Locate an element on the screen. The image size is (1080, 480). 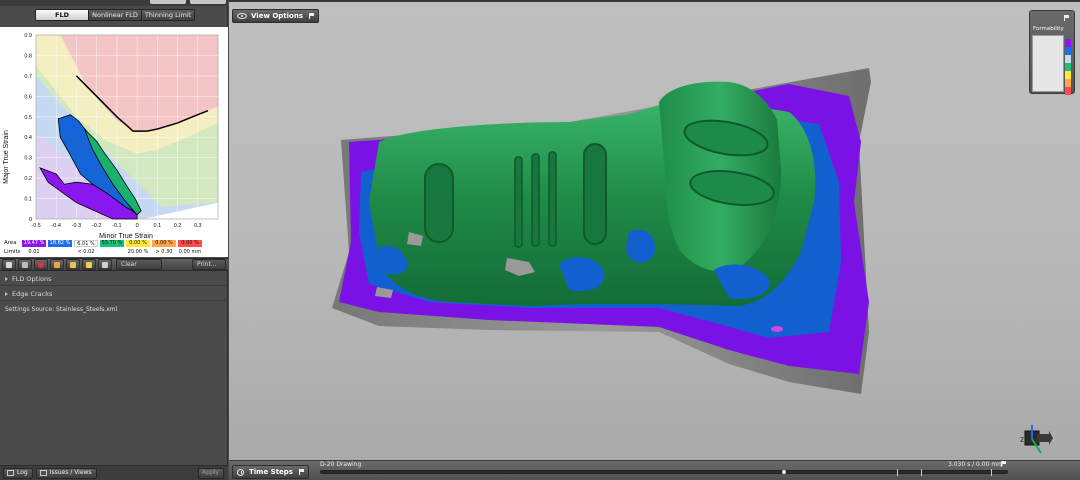
time-readout: 3.030 s / 0.00 mm is located at coordinates (975, 464).